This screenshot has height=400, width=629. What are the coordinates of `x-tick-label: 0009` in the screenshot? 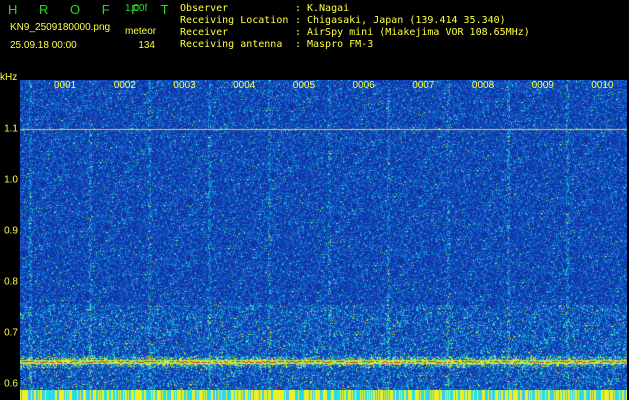 It's located at (542, 85).